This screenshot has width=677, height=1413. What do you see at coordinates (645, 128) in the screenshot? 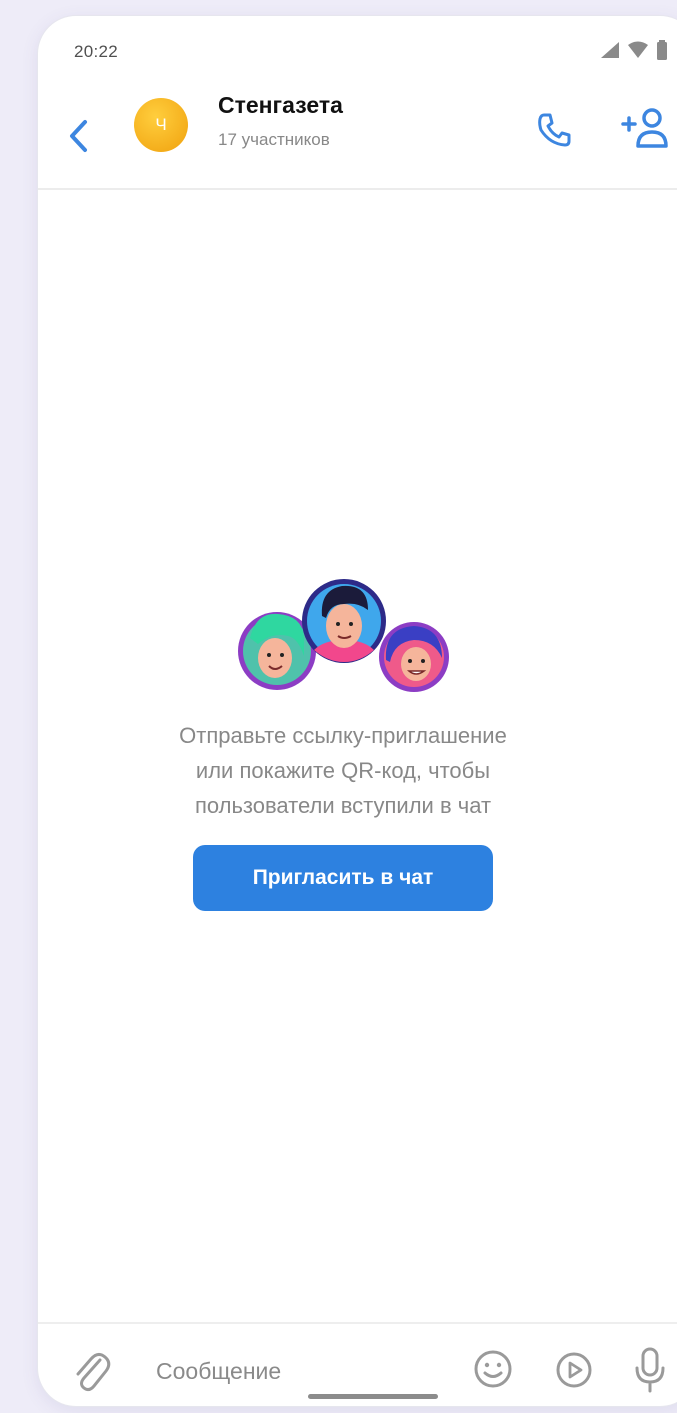
I see `add-user-icon` at bounding box center [645, 128].